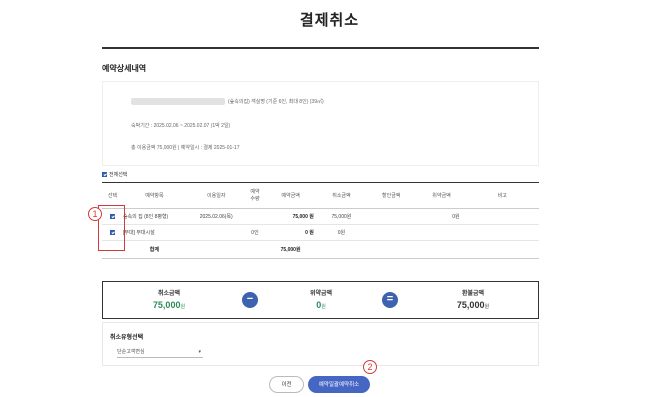 The height and width of the screenshot is (397, 659). I want to click on equals-icon: =, so click(390, 300).